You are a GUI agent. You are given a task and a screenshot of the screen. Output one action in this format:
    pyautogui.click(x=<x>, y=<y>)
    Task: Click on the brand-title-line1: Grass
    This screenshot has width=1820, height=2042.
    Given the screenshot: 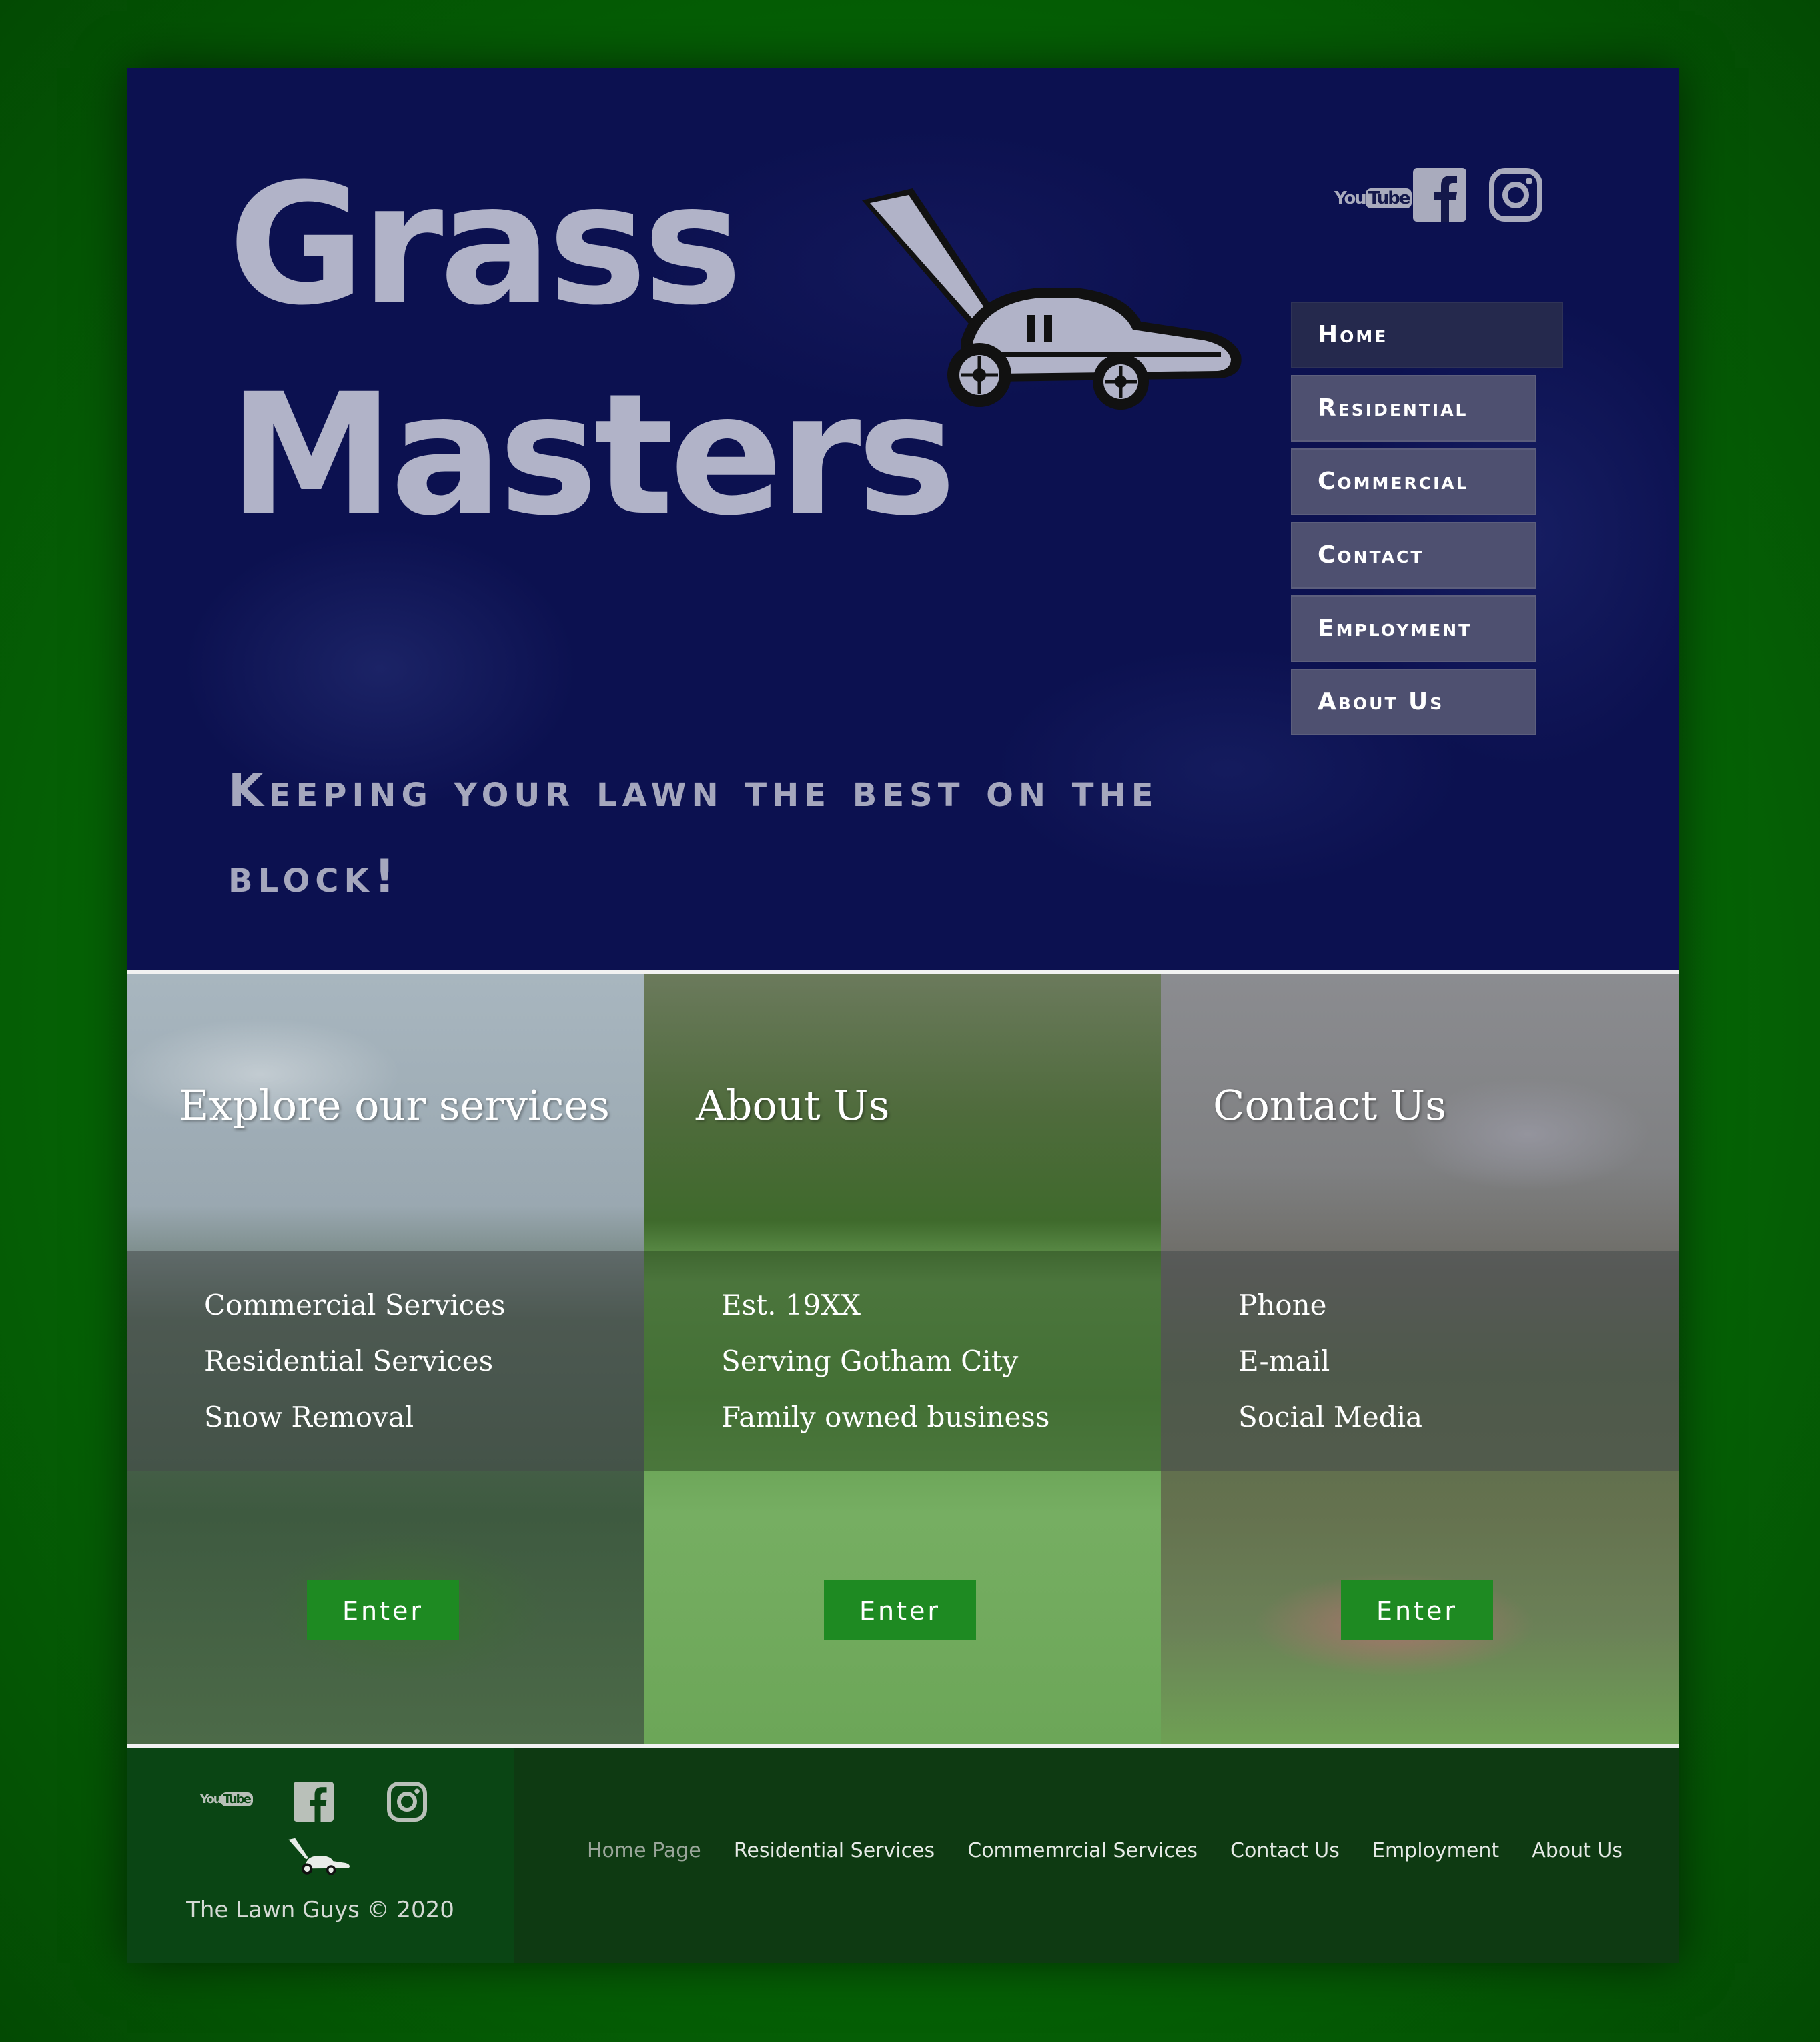 What is the action you would take?
    pyautogui.click(x=485, y=244)
    